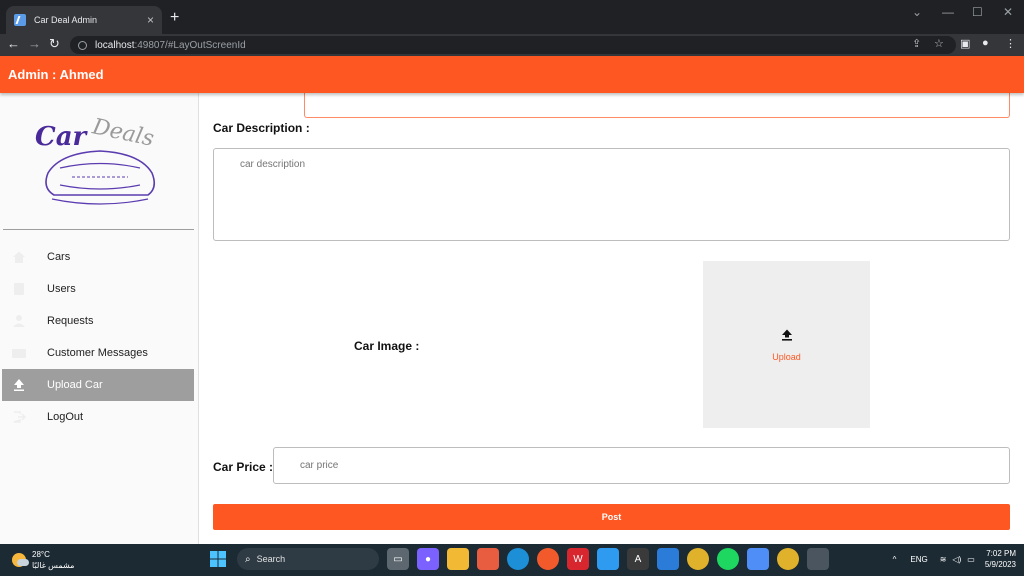 The height and width of the screenshot is (576, 1024). I want to click on logout-icon, so click(19, 417).